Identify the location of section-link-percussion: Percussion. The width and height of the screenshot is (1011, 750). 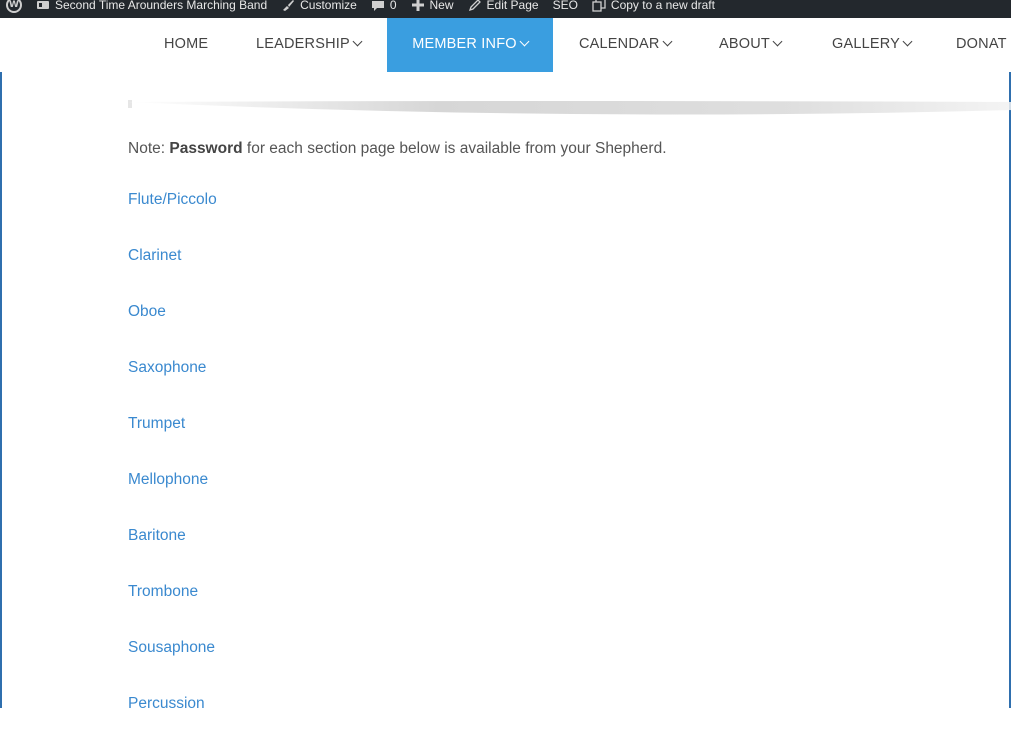
(166, 703).